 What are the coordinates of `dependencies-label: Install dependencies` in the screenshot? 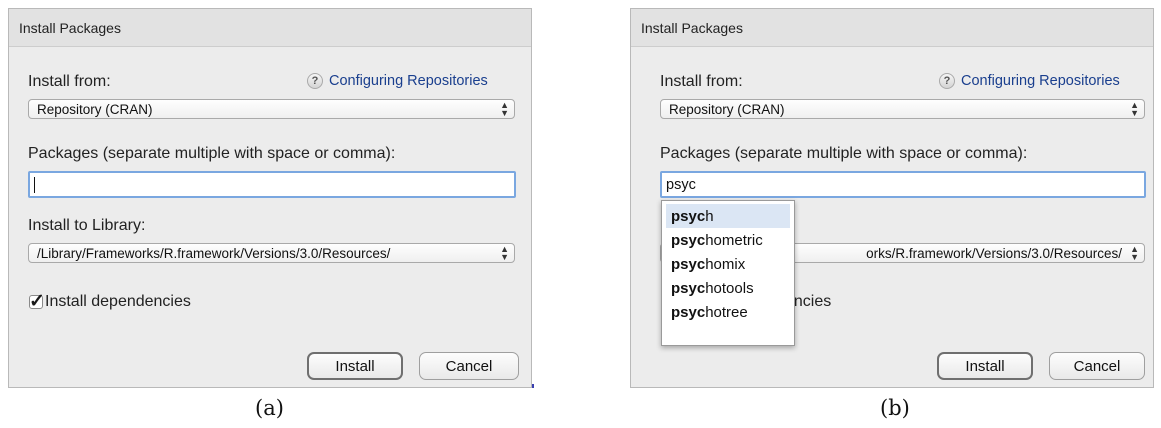 It's located at (118, 301).